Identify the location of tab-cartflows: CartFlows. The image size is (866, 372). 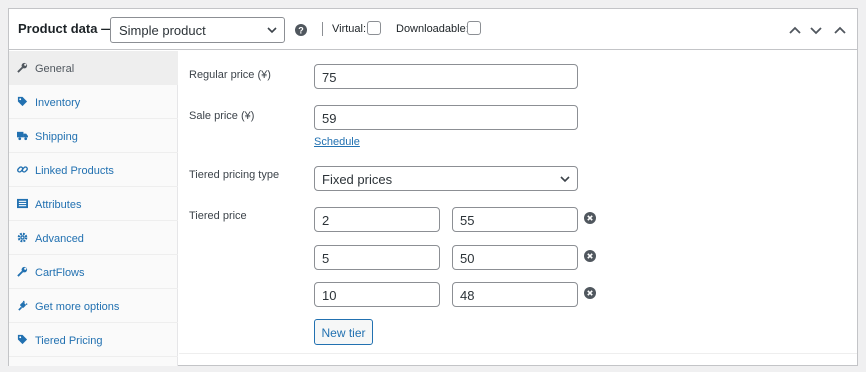
(93, 272).